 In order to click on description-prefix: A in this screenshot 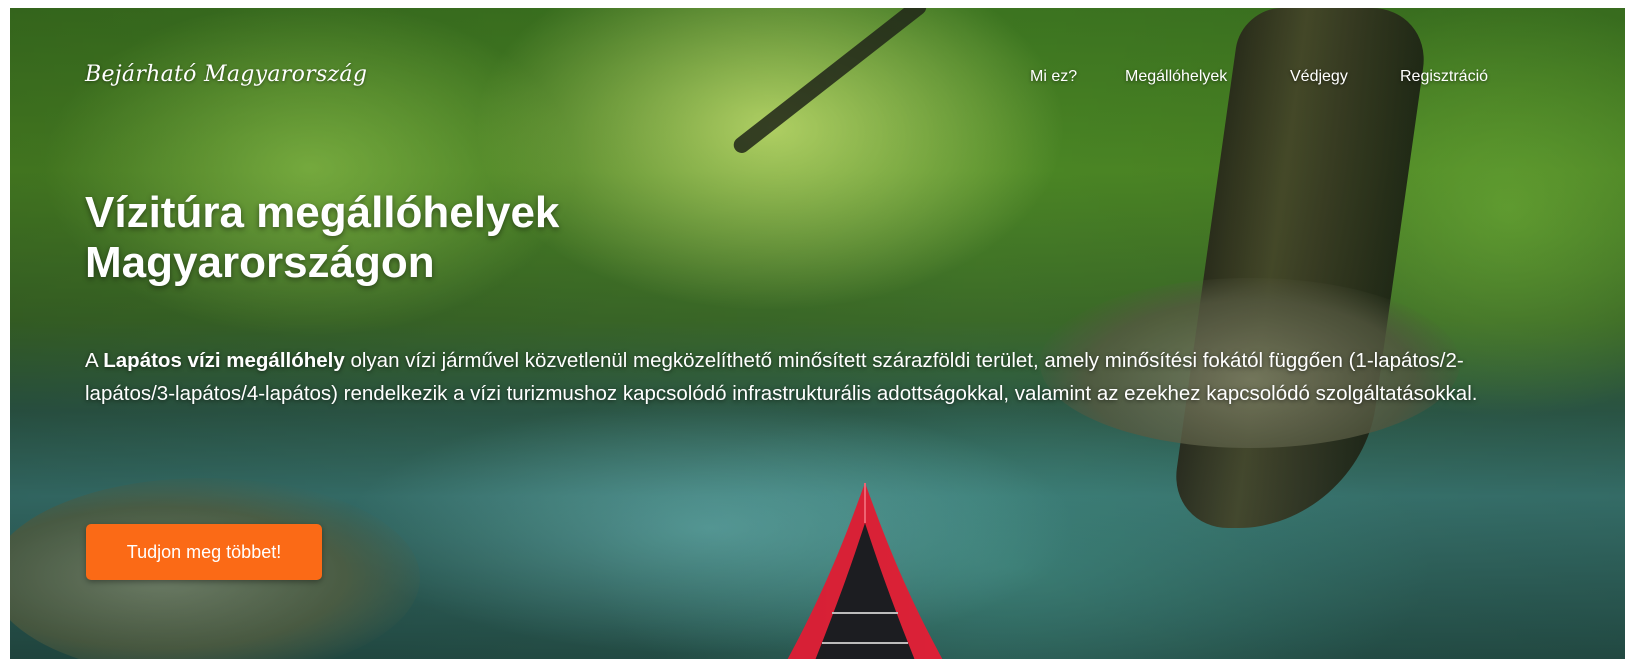, I will do `click(94, 360)`.